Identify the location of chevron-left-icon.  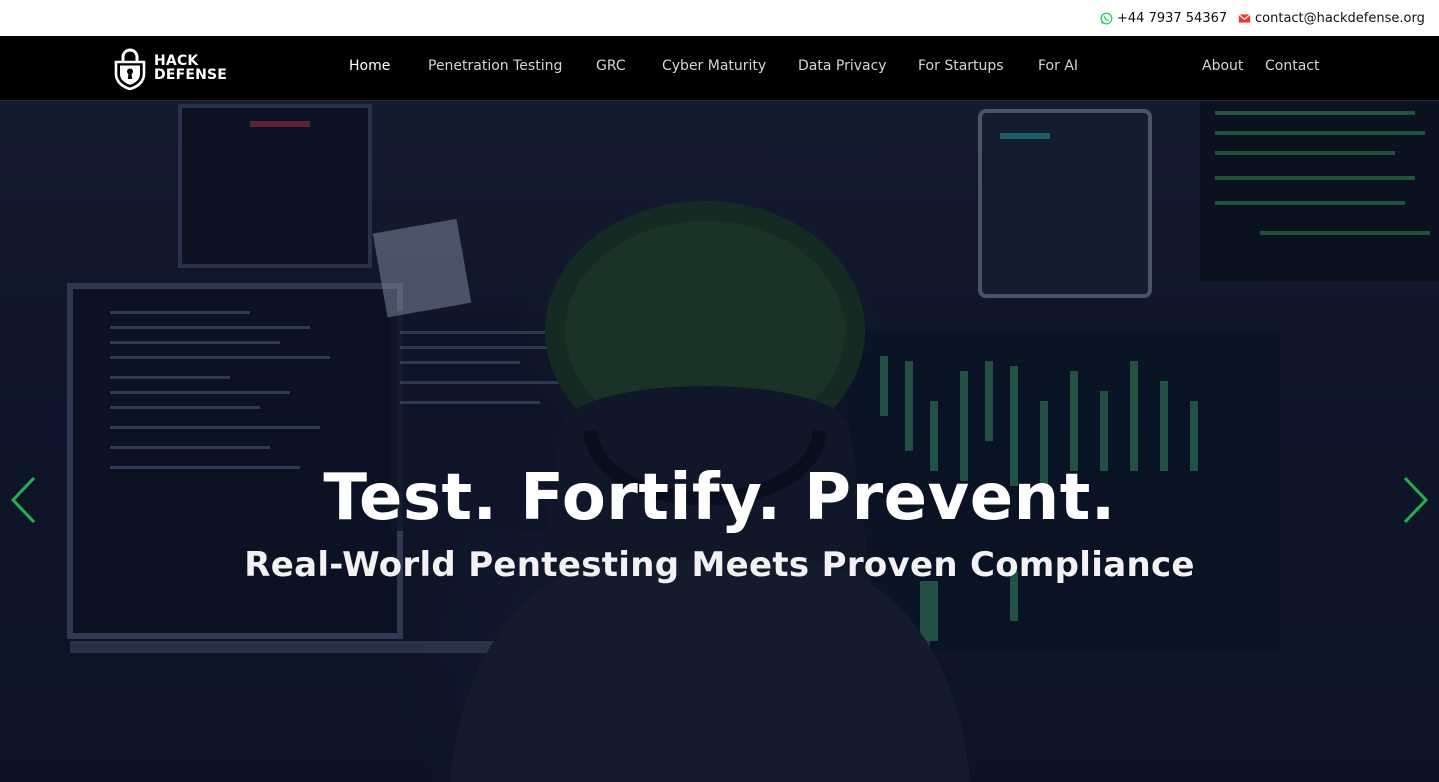
(23, 500).